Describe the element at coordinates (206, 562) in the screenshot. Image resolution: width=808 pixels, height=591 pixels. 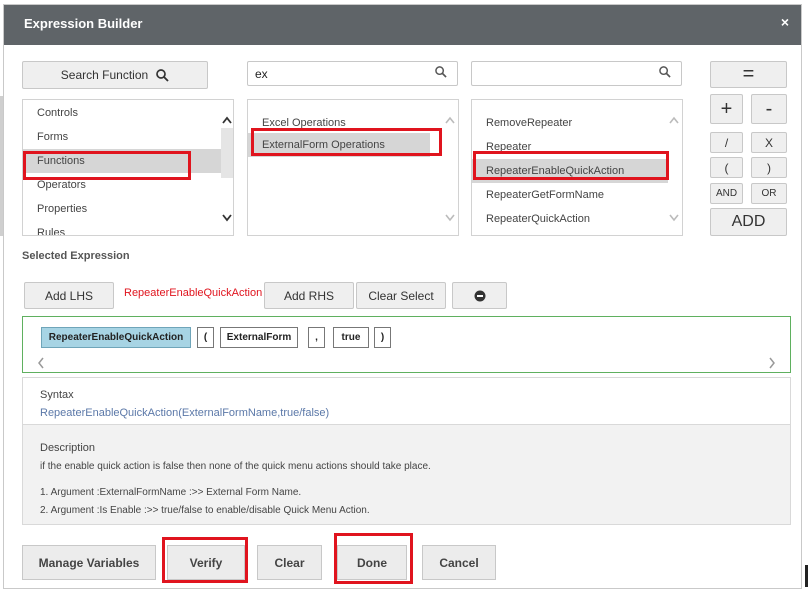
I see `verify-button: Verify` at that location.